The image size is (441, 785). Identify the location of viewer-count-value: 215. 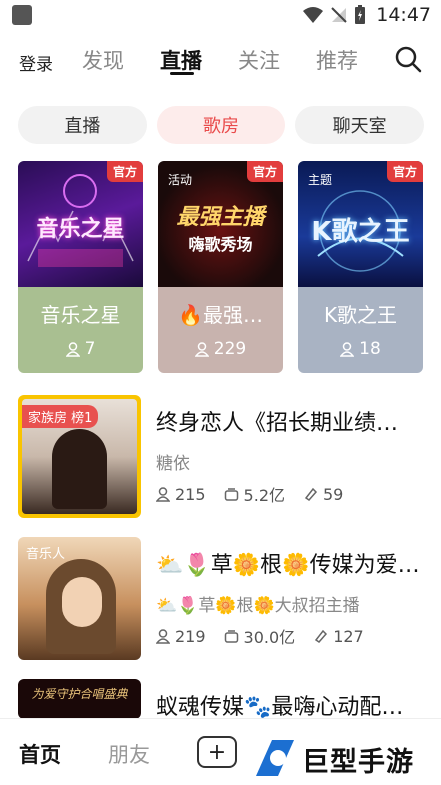
(190, 494).